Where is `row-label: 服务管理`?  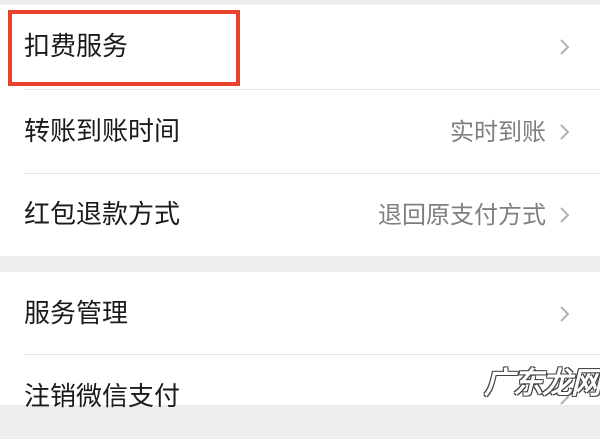 row-label: 服务管理 is located at coordinates (76, 314).